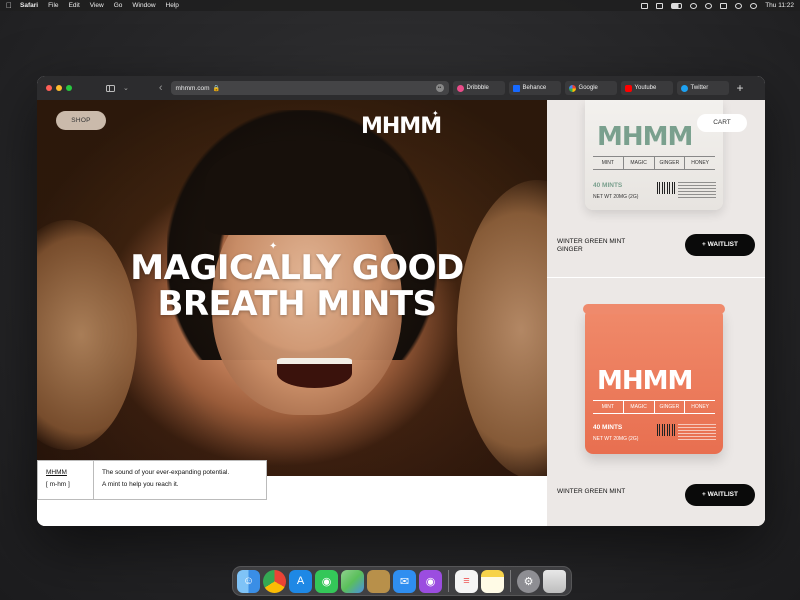  What do you see at coordinates (309, 88) in the screenshot?
I see `address-bar: mhmm.com 🔒 ••` at bounding box center [309, 88].